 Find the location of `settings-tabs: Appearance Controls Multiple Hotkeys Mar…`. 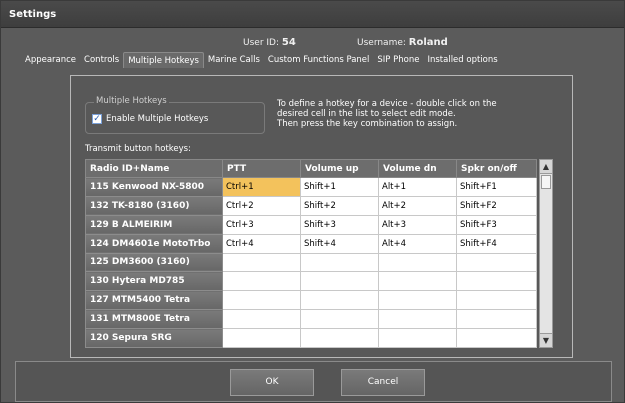

settings-tabs: Appearance Controls Multiple Hotkeys Mar… is located at coordinates (261, 60).